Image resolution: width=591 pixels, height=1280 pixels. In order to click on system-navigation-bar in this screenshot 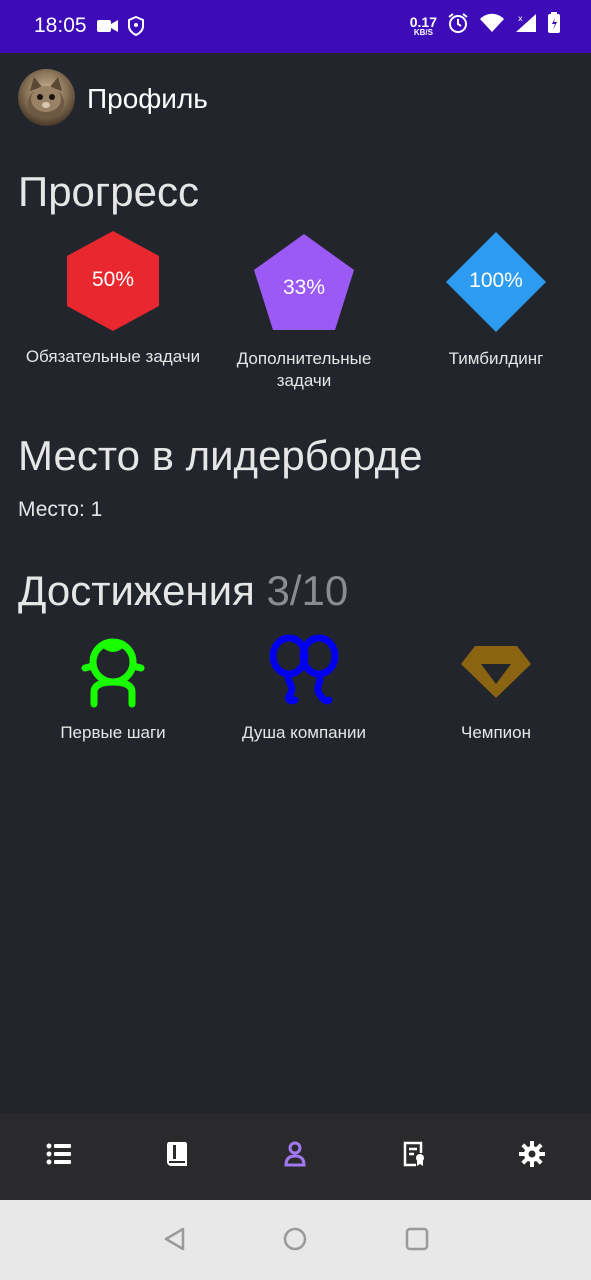, I will do `click(295, 1240)`.